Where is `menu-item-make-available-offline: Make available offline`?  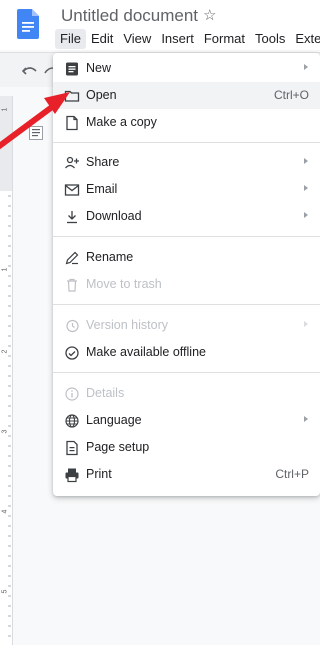 menu-item-make-available-offline: Make available offline is located at coordinates (186, 352).